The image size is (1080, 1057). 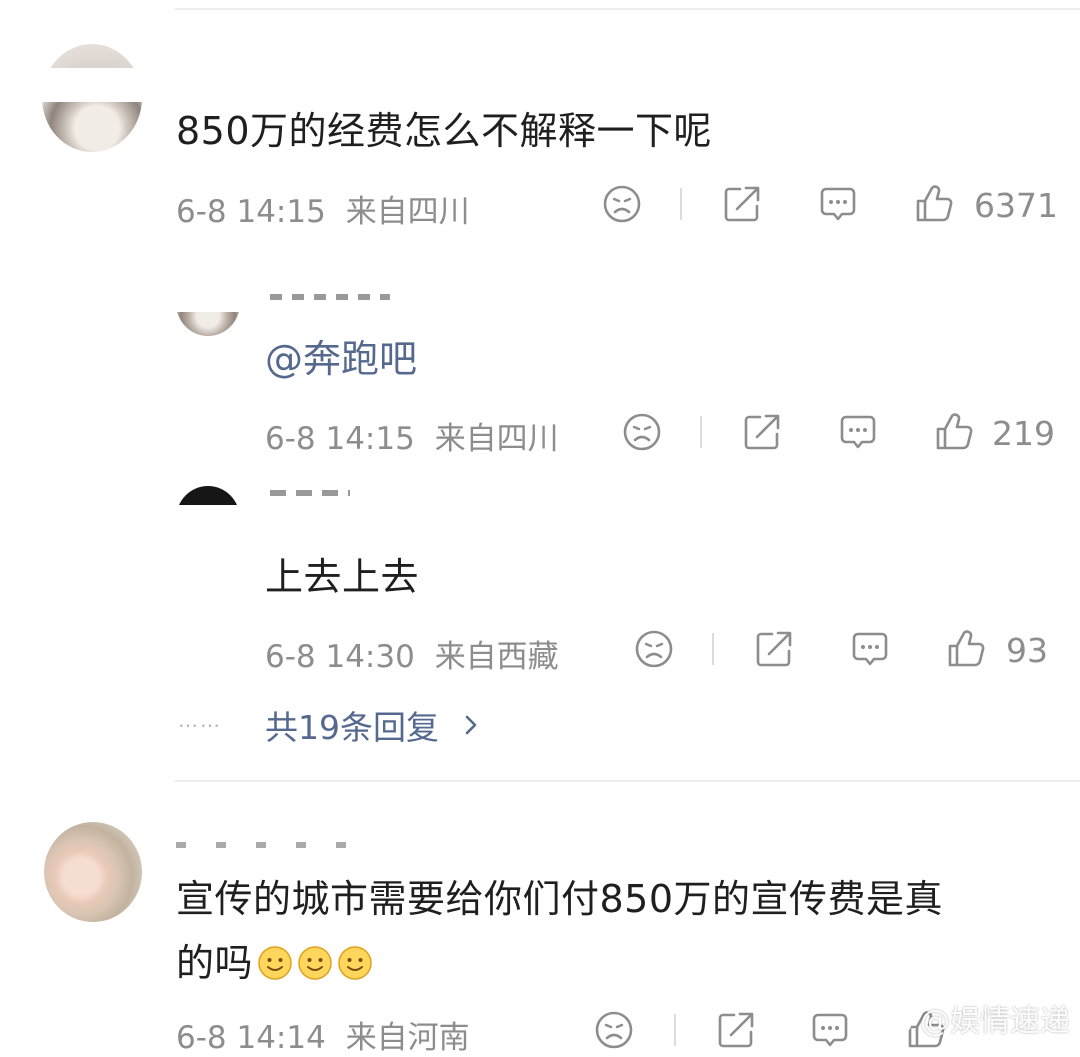 What do you see at coordinates (215, 963) in the screenshot?
I see `comment-text-line2-text: 的吗` at bounding box center [215, 963].